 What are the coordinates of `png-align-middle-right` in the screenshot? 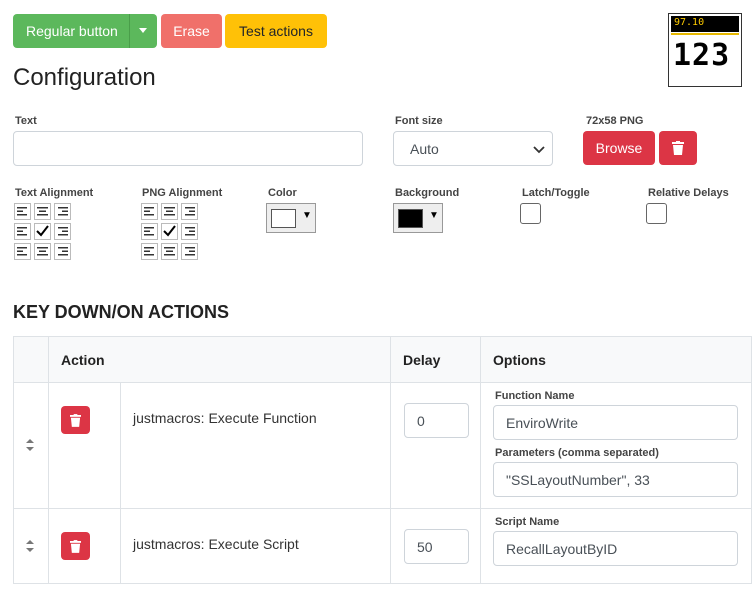 It's located at (189, 231).